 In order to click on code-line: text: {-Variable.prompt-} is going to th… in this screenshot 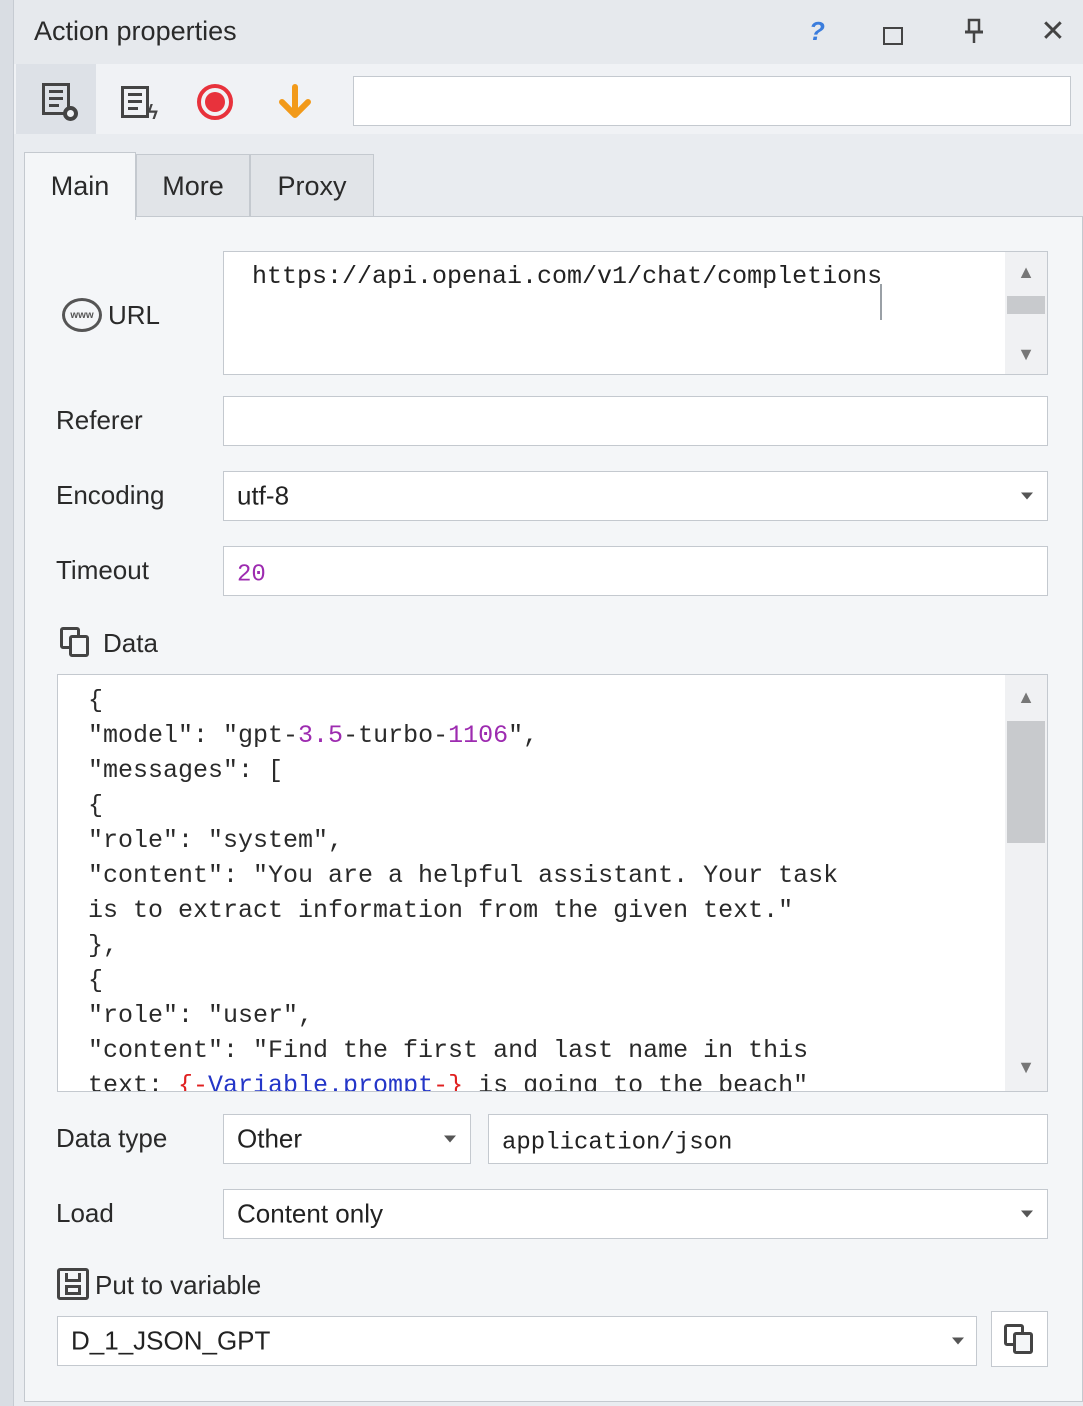, I will do `click(448, 1081)`.